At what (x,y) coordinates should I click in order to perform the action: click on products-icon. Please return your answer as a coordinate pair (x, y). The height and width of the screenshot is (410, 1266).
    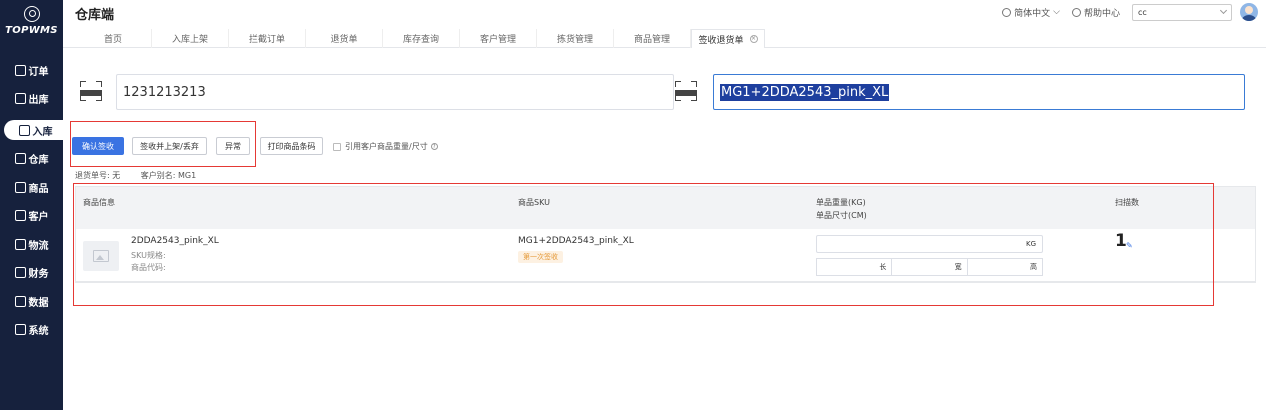
    Looking at the image, I should click on (20, 187).